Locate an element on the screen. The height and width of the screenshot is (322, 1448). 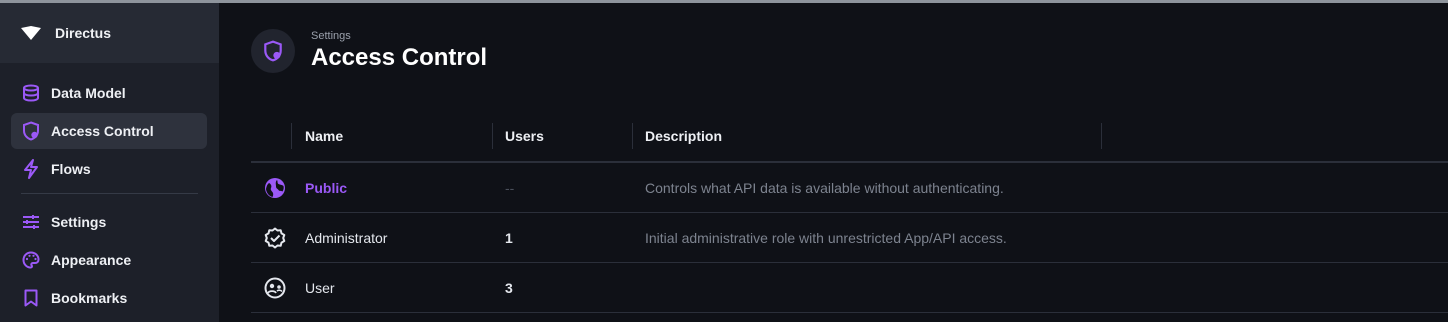
brand: Directus is located at coordinates (109, 33).